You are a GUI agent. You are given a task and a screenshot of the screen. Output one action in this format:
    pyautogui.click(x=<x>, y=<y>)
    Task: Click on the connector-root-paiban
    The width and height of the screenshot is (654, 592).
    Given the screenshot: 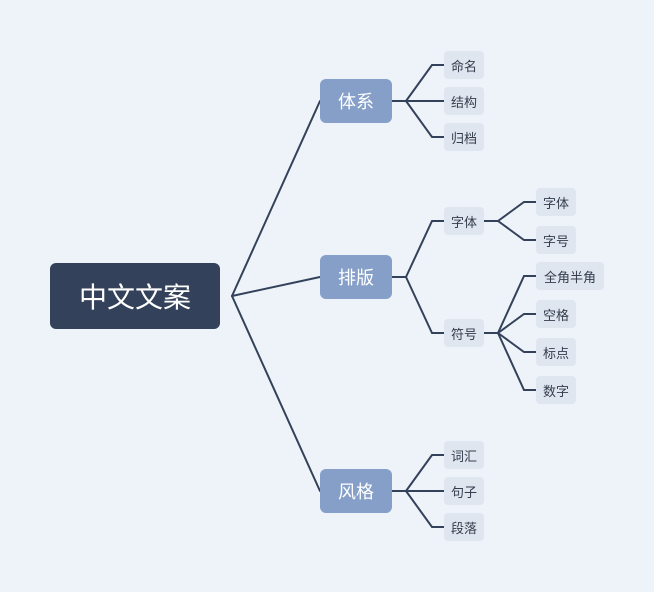 What is the action you would take?
    pyautogui.click(x=276, y=286)
    